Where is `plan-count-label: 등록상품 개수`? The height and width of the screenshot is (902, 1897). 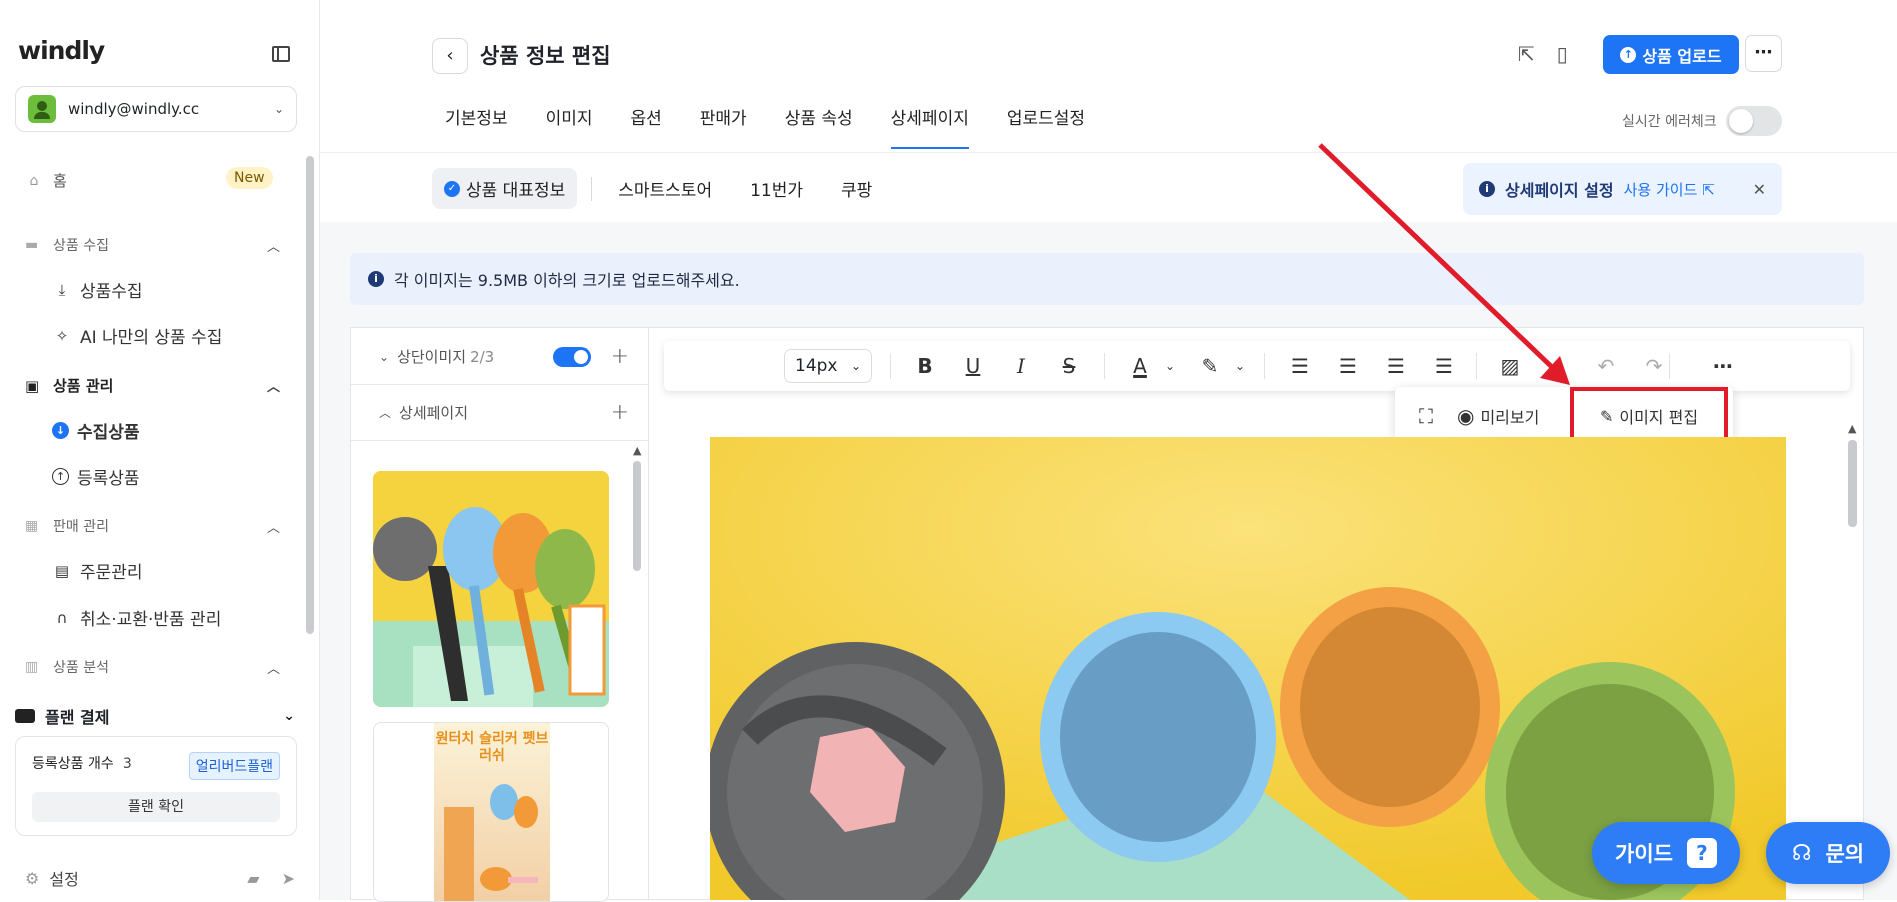
plan-count-label: 등록상품 개수 is located at coordinates (73, 764).